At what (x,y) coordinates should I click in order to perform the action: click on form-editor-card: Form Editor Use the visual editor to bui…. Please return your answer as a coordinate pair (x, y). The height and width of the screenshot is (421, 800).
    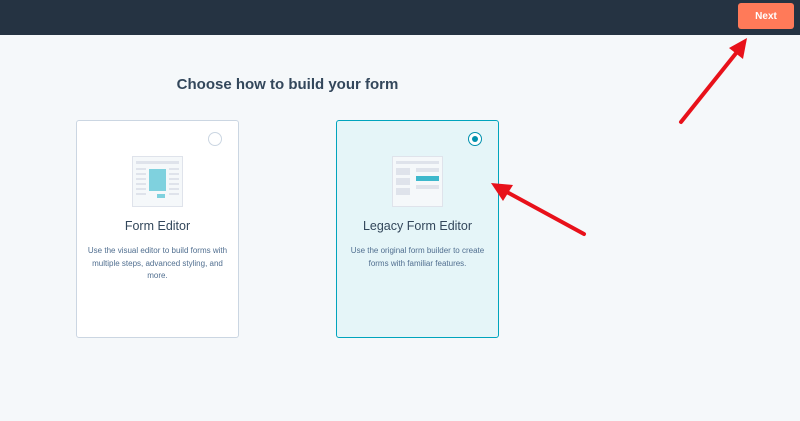
    Looking at the image, I should click on (157, 229).